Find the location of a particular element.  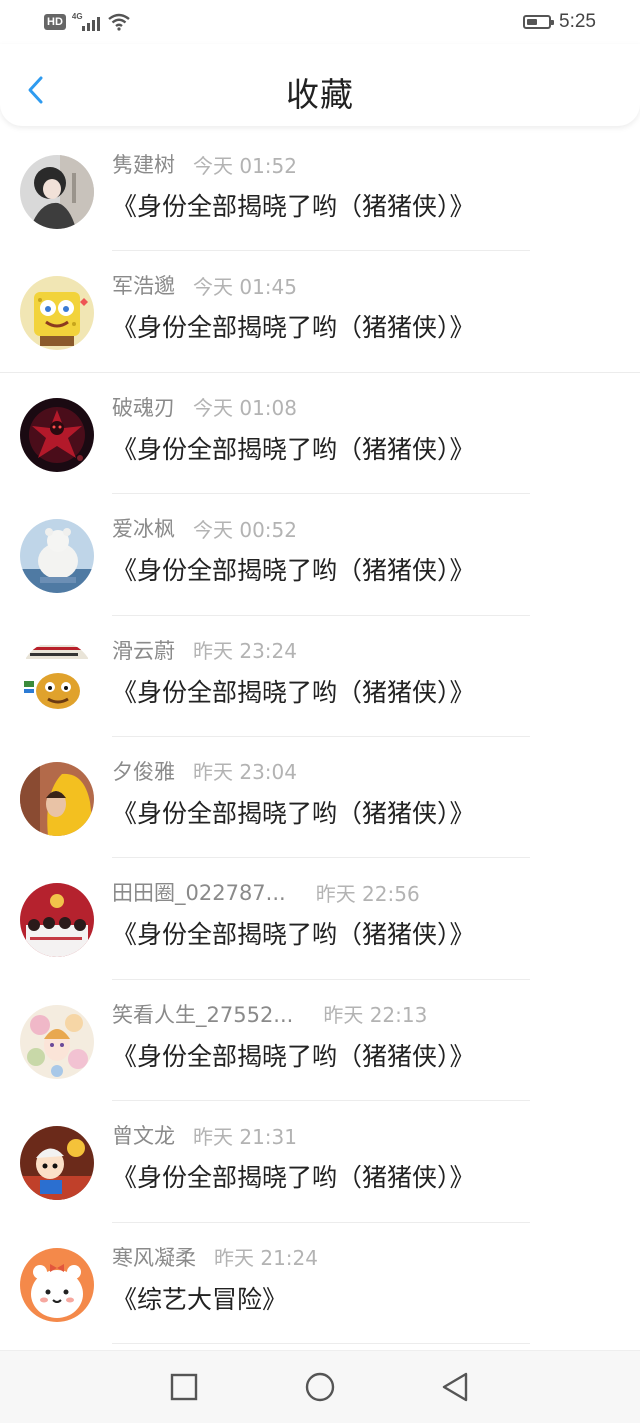

triangle-back-icon is located at coordinates (455, 1387).